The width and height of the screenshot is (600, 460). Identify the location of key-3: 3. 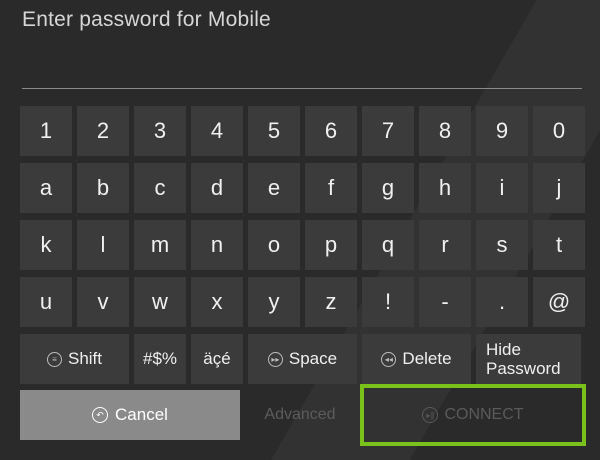
(160, 131).